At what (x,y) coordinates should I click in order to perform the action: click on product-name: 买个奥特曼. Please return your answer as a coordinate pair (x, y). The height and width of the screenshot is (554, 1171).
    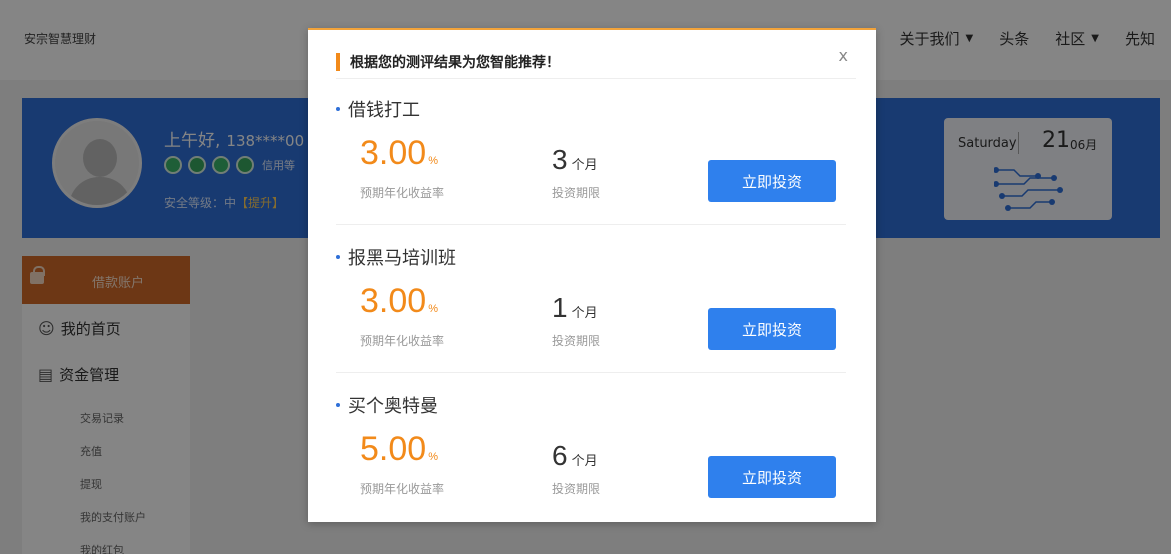
    Looking at the image, I should click on (393, 406).